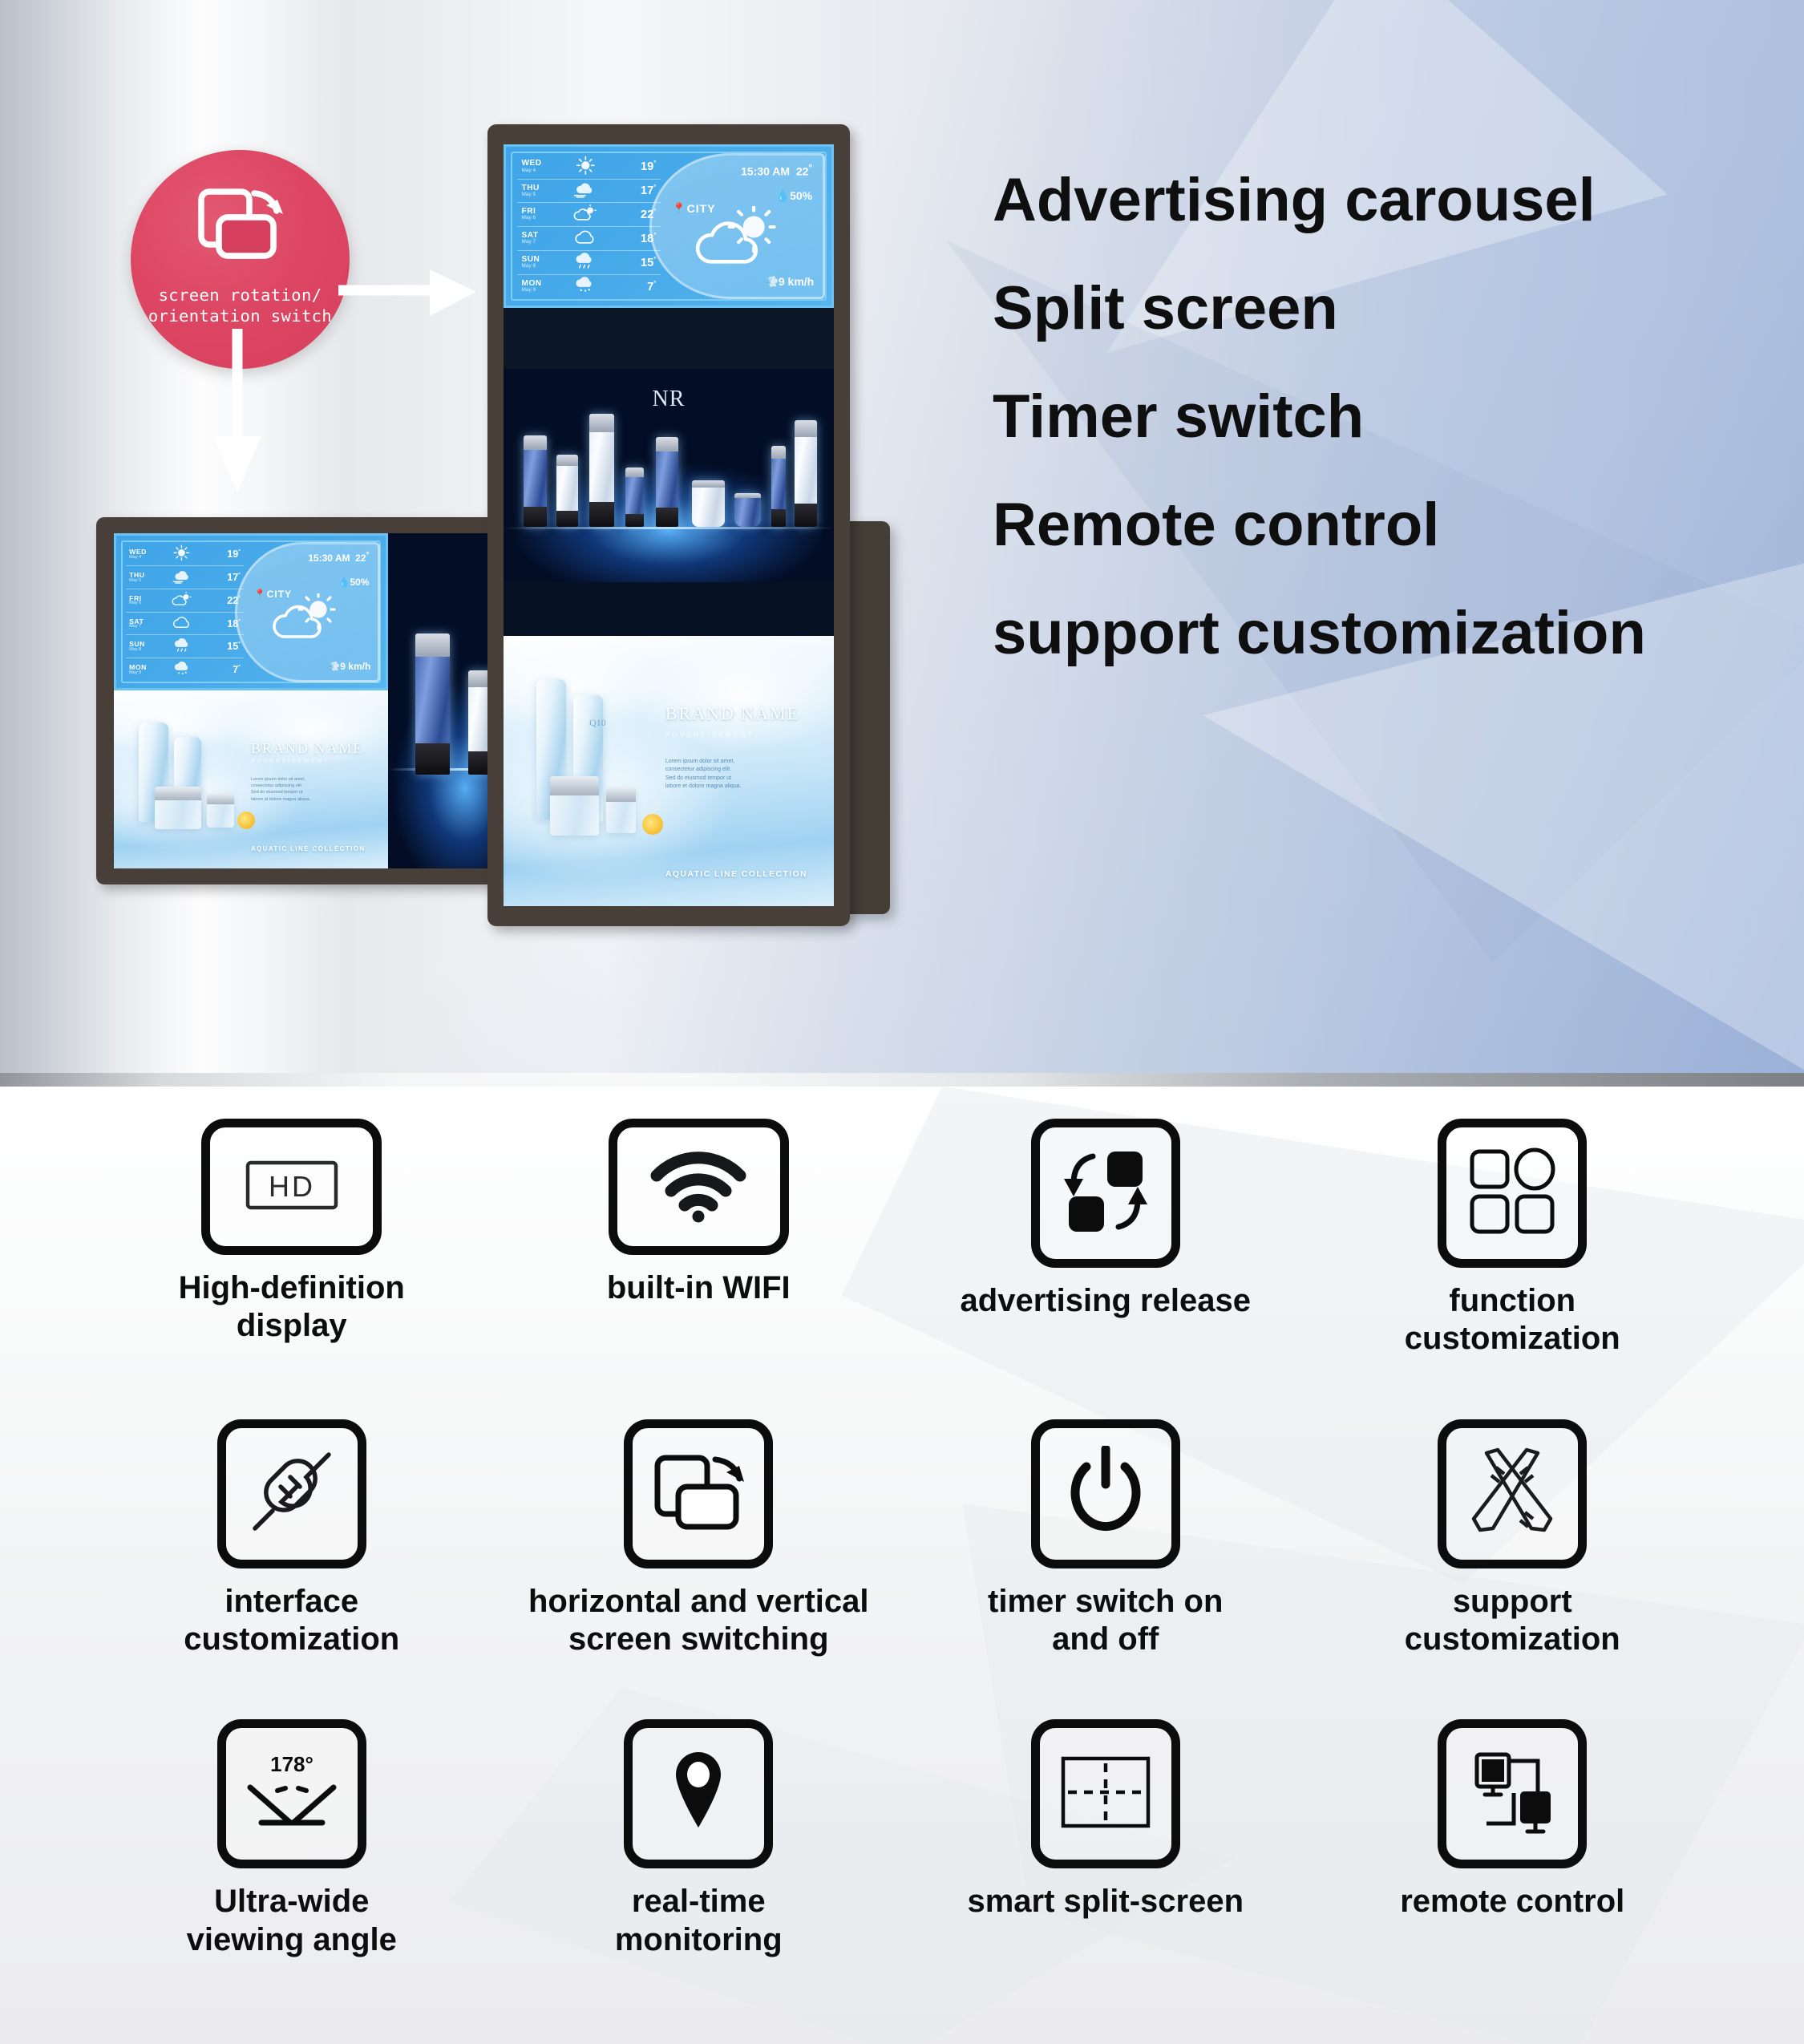 The height and width of the screenshot is (2044, 1804). What do you see at coordinates (135, 603) in the screenshot?
I see `weather-day-date: May 6` at bounding box center [135, 603].